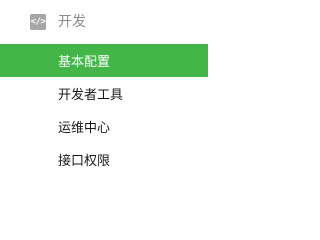  Describe the element at coordinates (91, 95) in the screenshot. I see `sidebar-item-label: 开发者工具` at that location.